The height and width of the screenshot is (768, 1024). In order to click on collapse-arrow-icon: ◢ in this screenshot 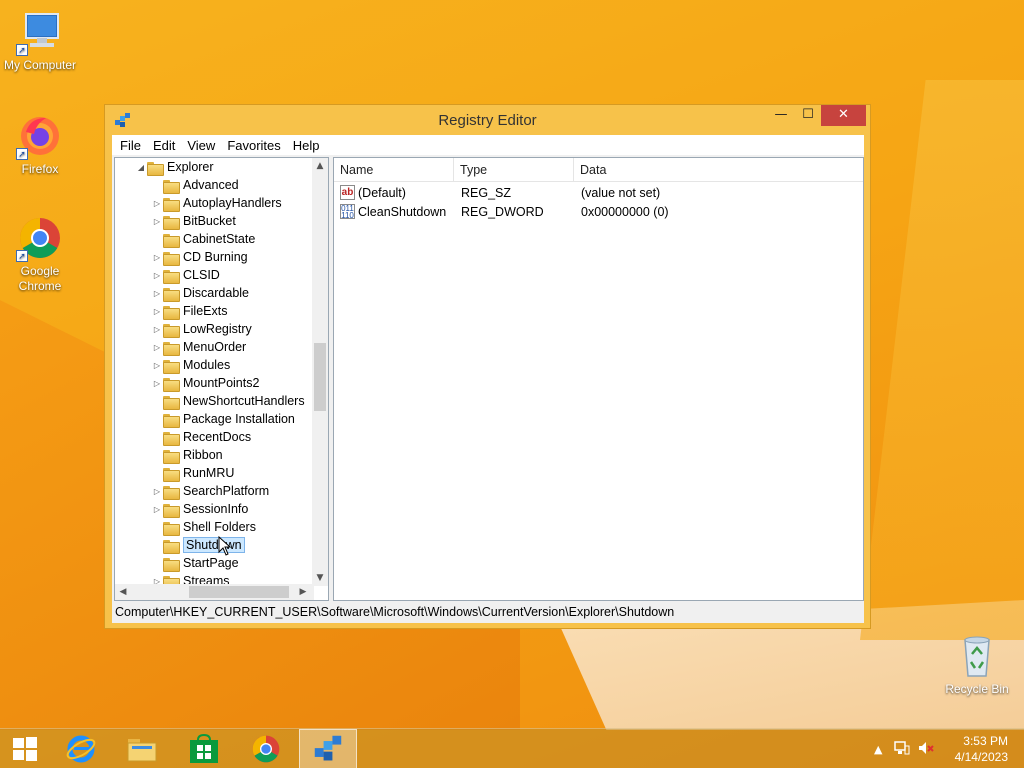, I will do `click(141, 167)`.